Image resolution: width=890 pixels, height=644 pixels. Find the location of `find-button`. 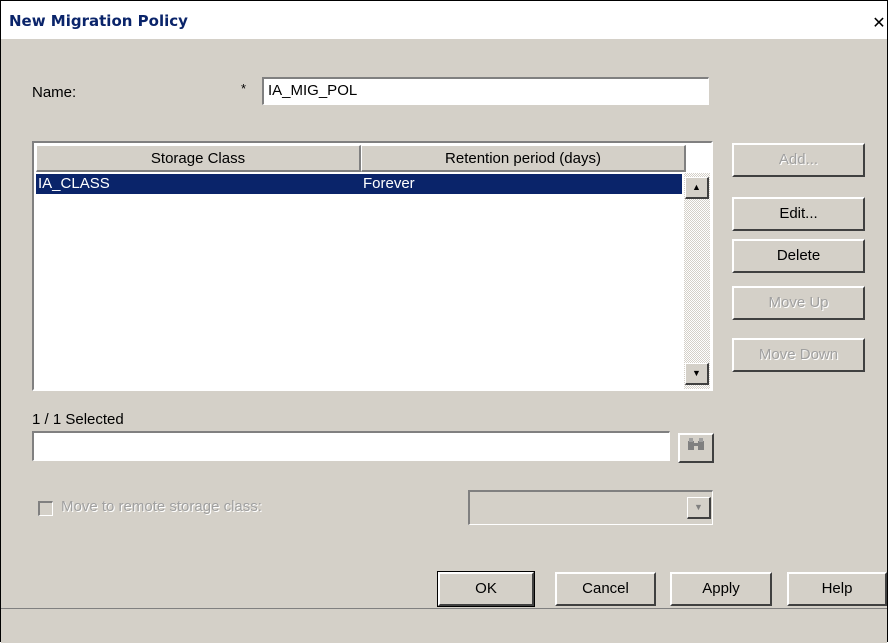

find-button is located at coordinates (696, 448).